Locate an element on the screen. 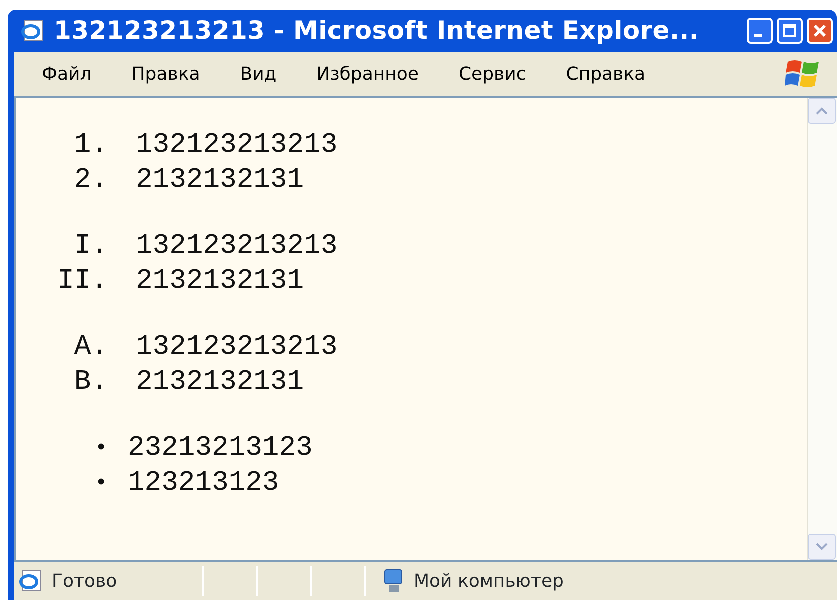 The height and width of the screenshot is (600, 837). status-text: Готово is located at coordinates (85, 582).